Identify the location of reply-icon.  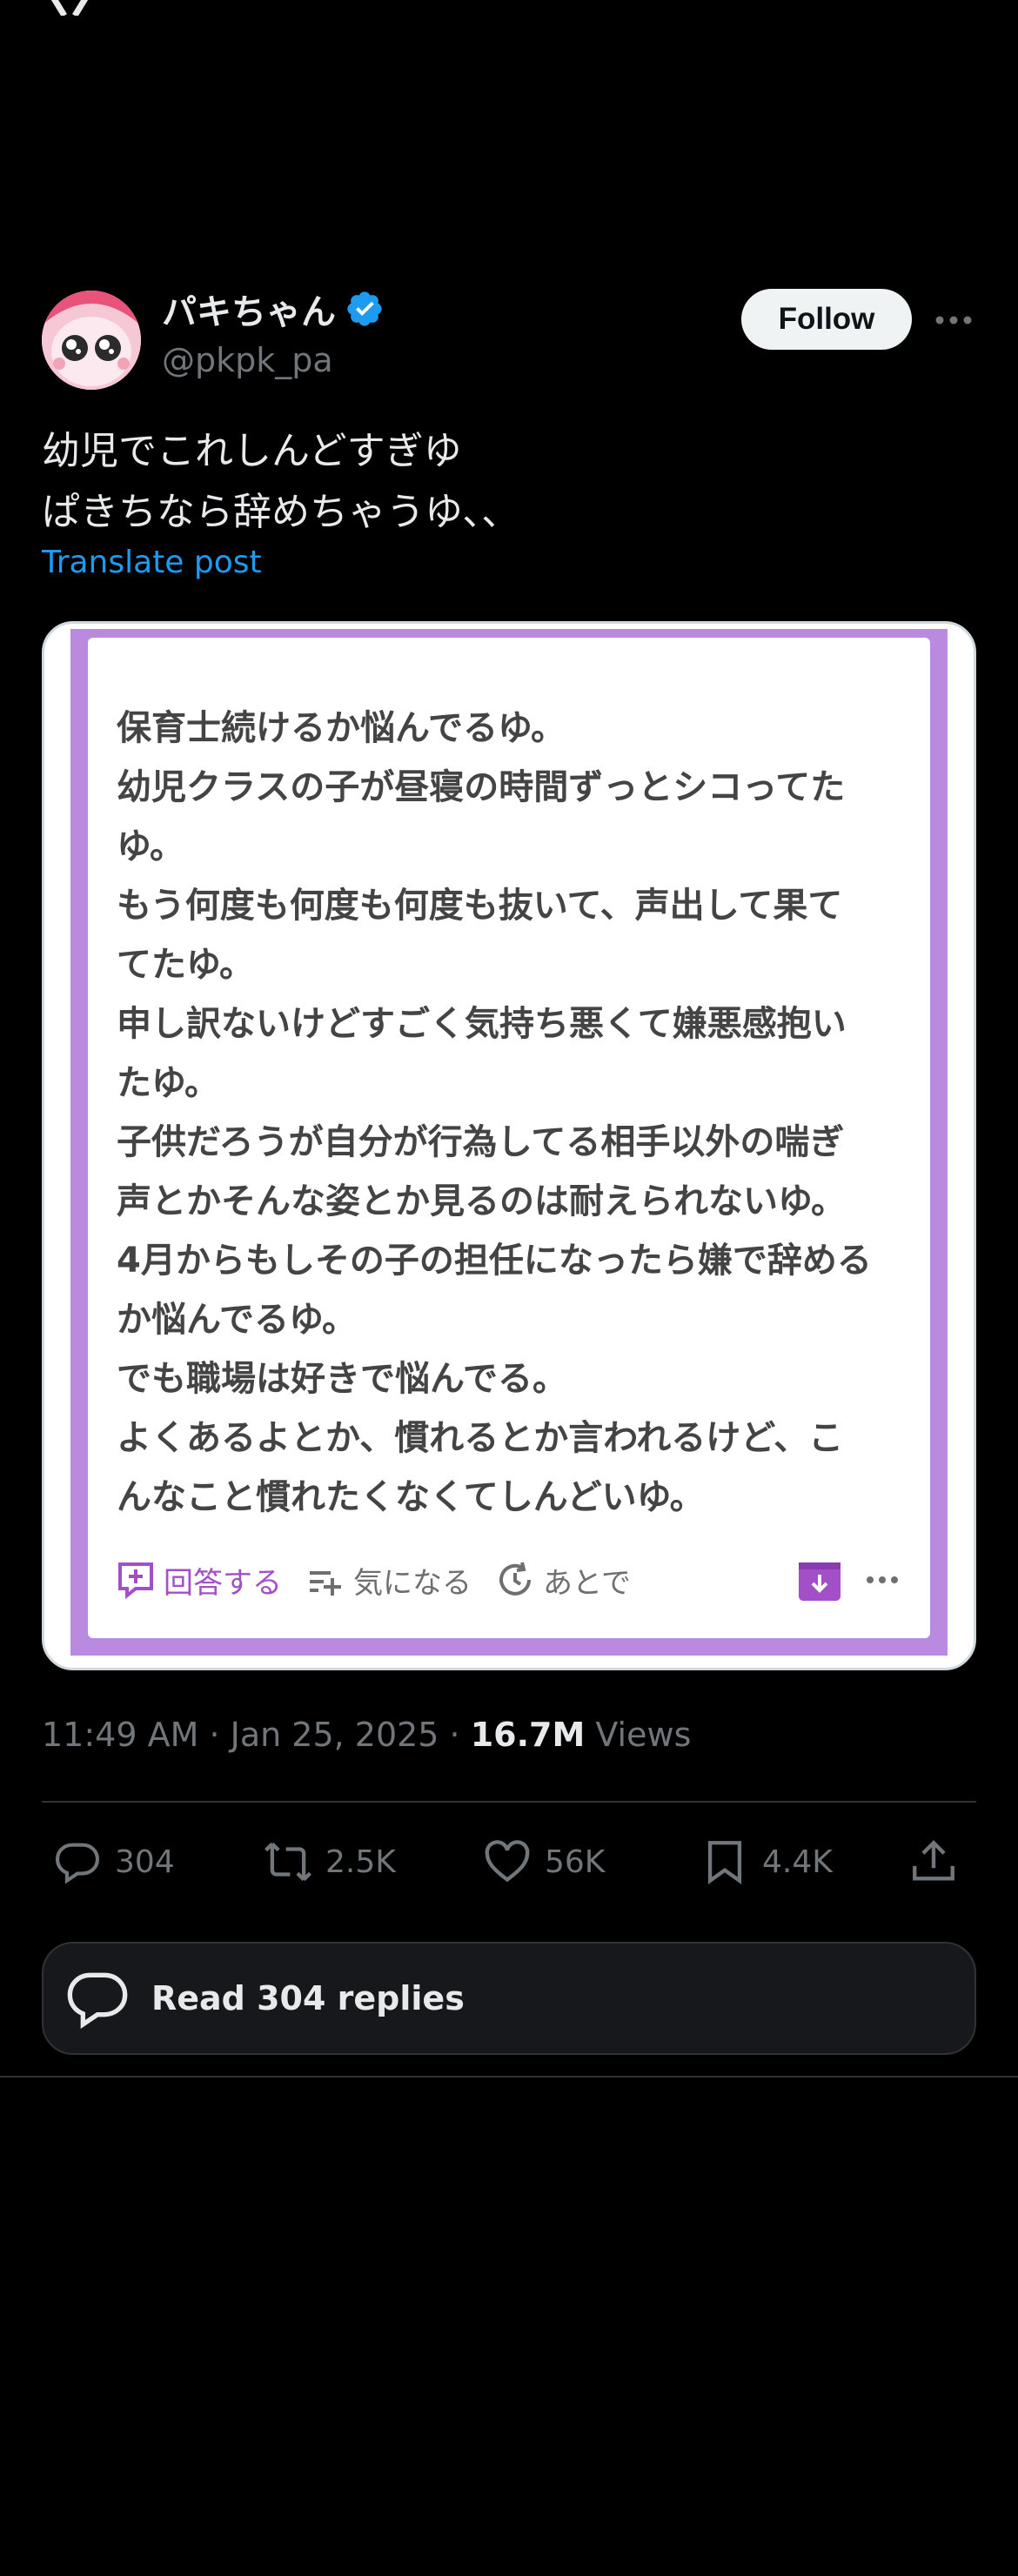
(77, 1863).